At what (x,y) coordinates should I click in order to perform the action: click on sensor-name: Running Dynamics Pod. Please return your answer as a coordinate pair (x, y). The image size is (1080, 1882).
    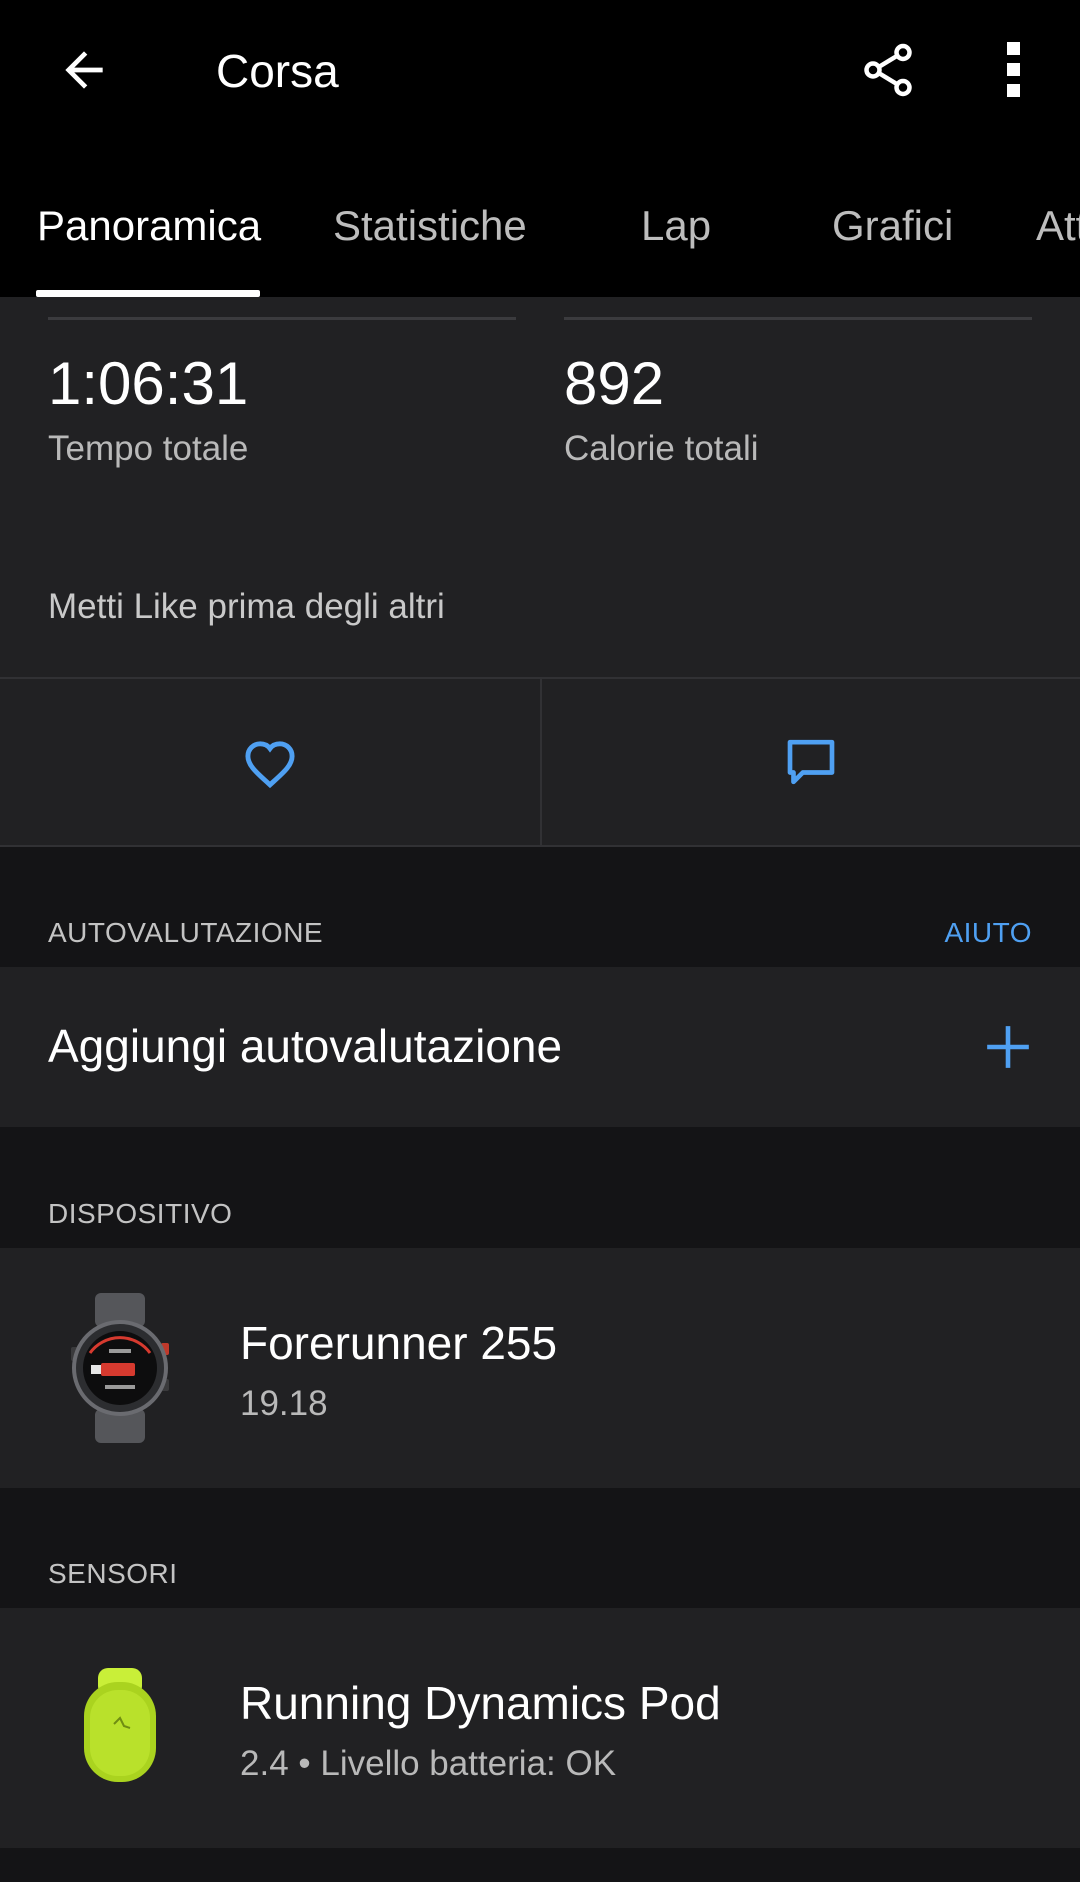
    Looking at the image, I should click on (480, 1703).